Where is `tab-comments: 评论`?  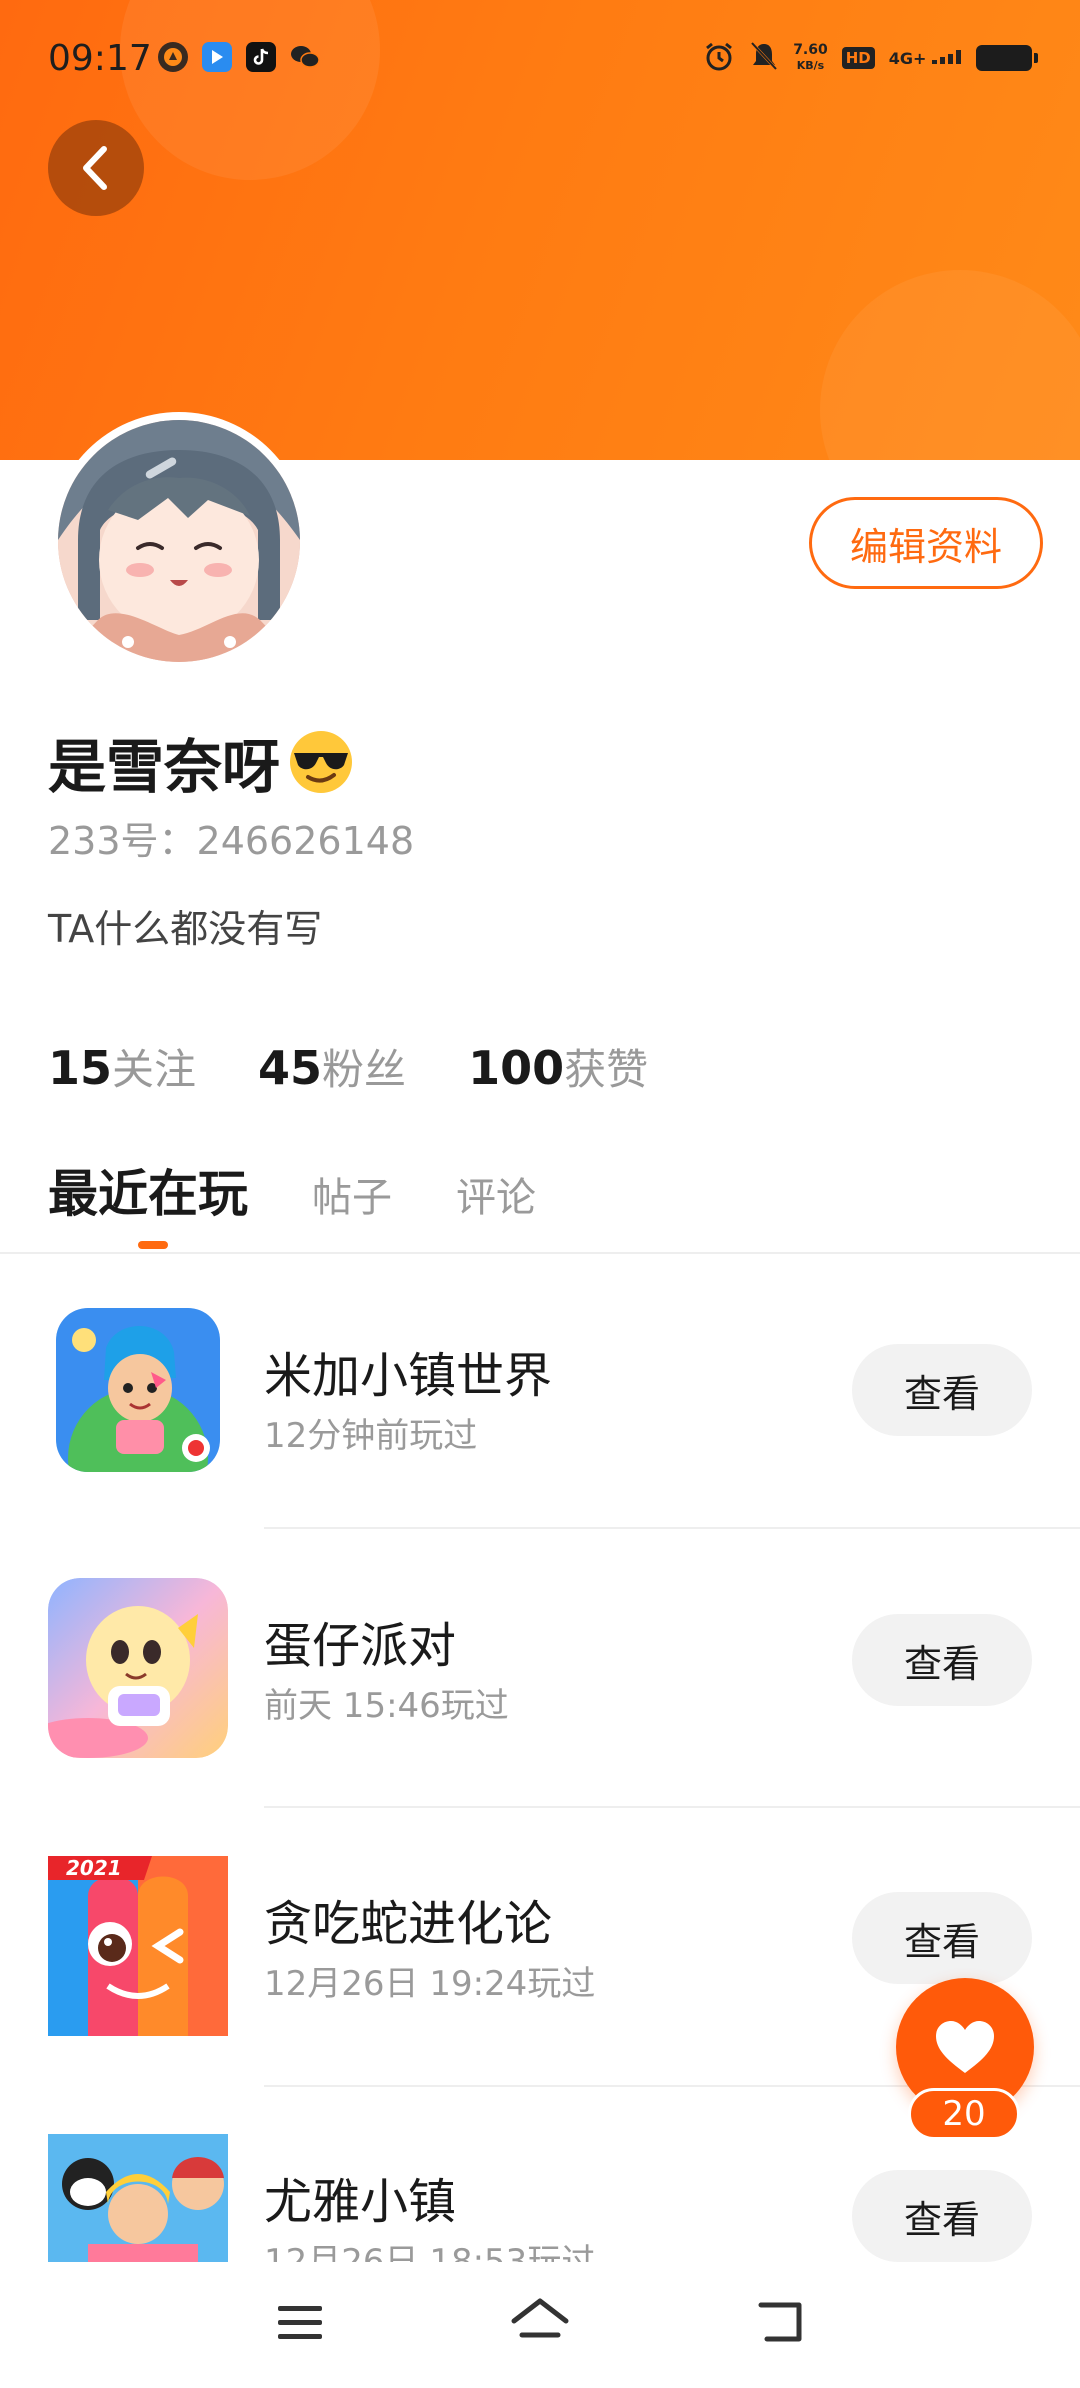 tab-comments: 评论 is located at coordinates (496, 1194).